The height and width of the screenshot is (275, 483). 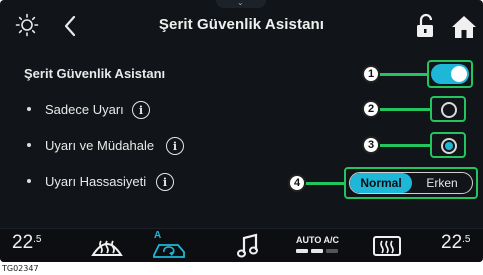 What do you see at coordinates (27, 25) in the screenshot?
I see `brightness-icon` at bounding box center [27, 25].